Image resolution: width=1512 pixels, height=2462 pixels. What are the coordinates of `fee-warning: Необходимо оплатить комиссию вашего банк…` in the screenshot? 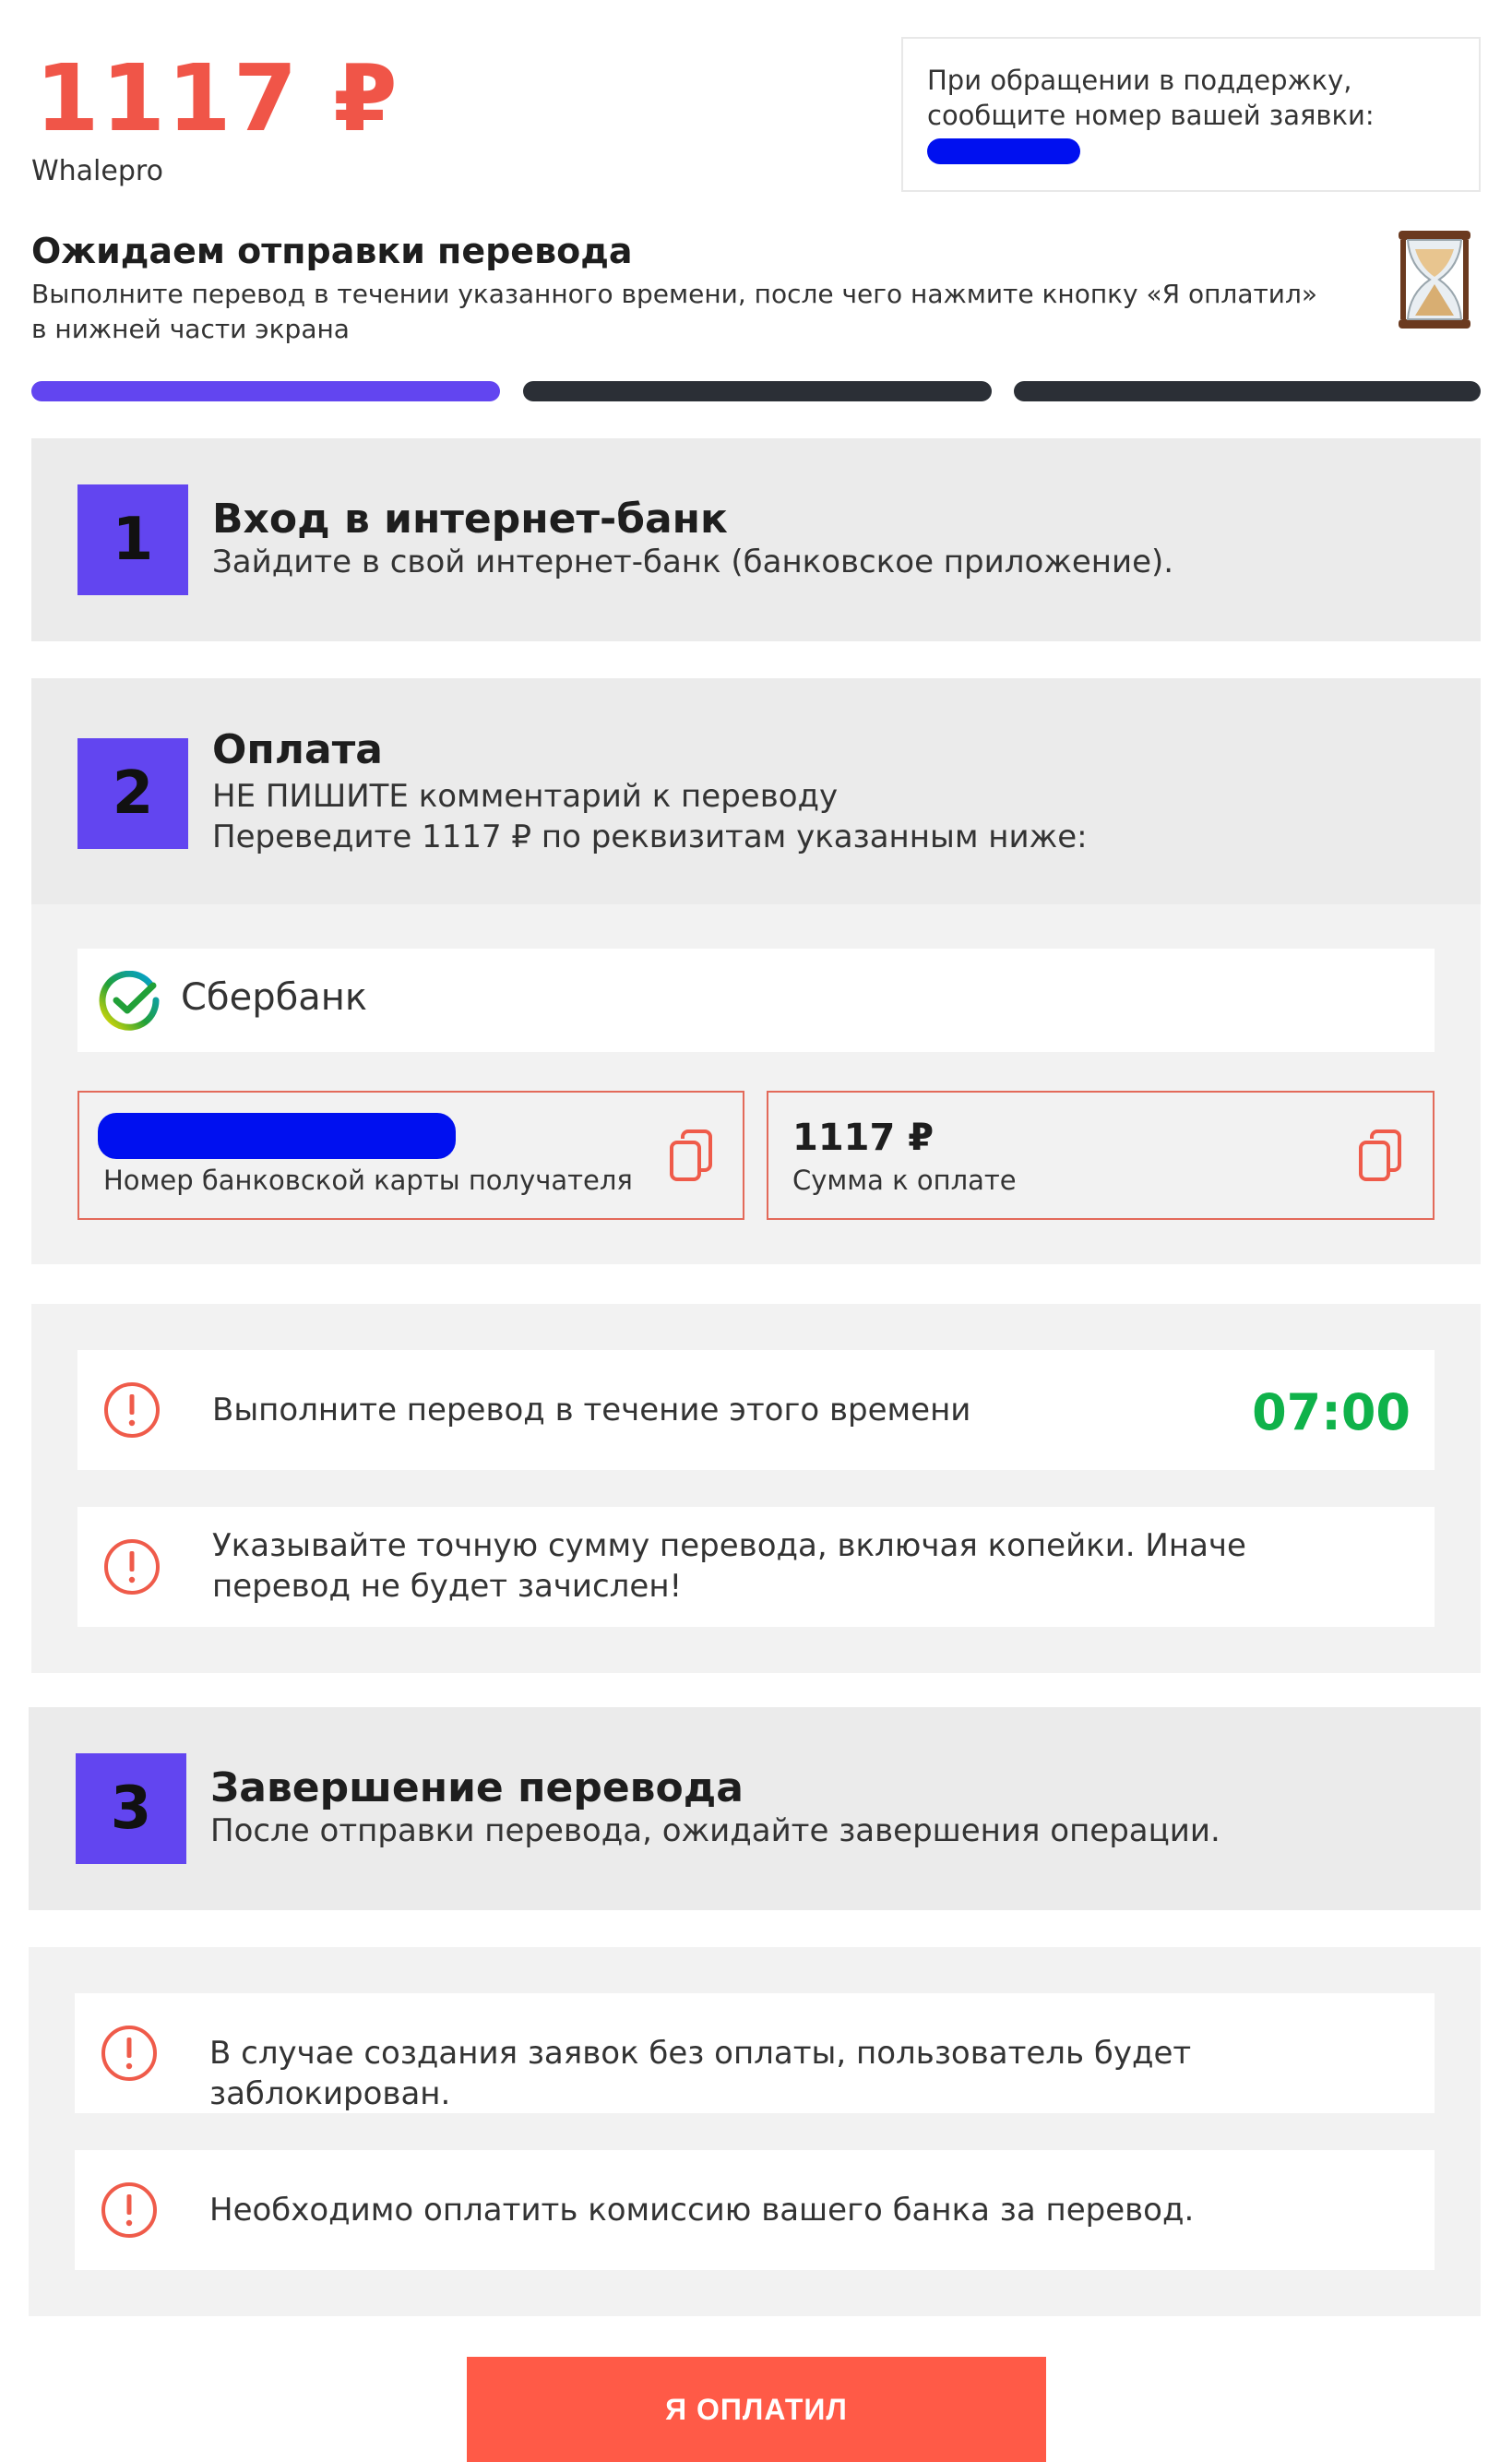 It's located at (755, 2210).